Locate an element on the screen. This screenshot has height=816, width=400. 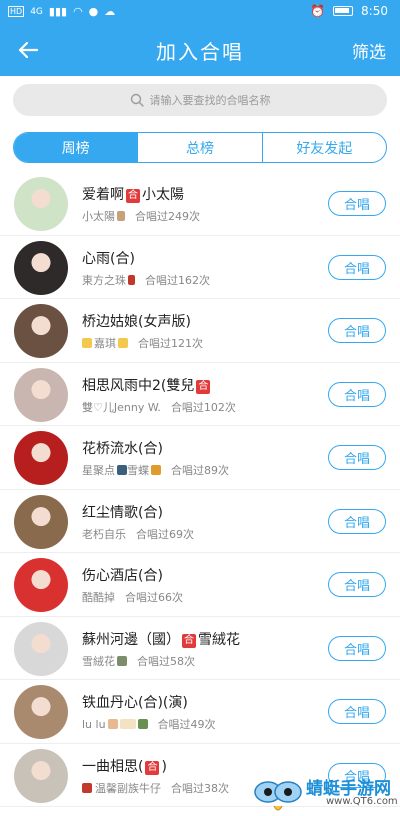
battery-icon is located at coordinates (343, 11).